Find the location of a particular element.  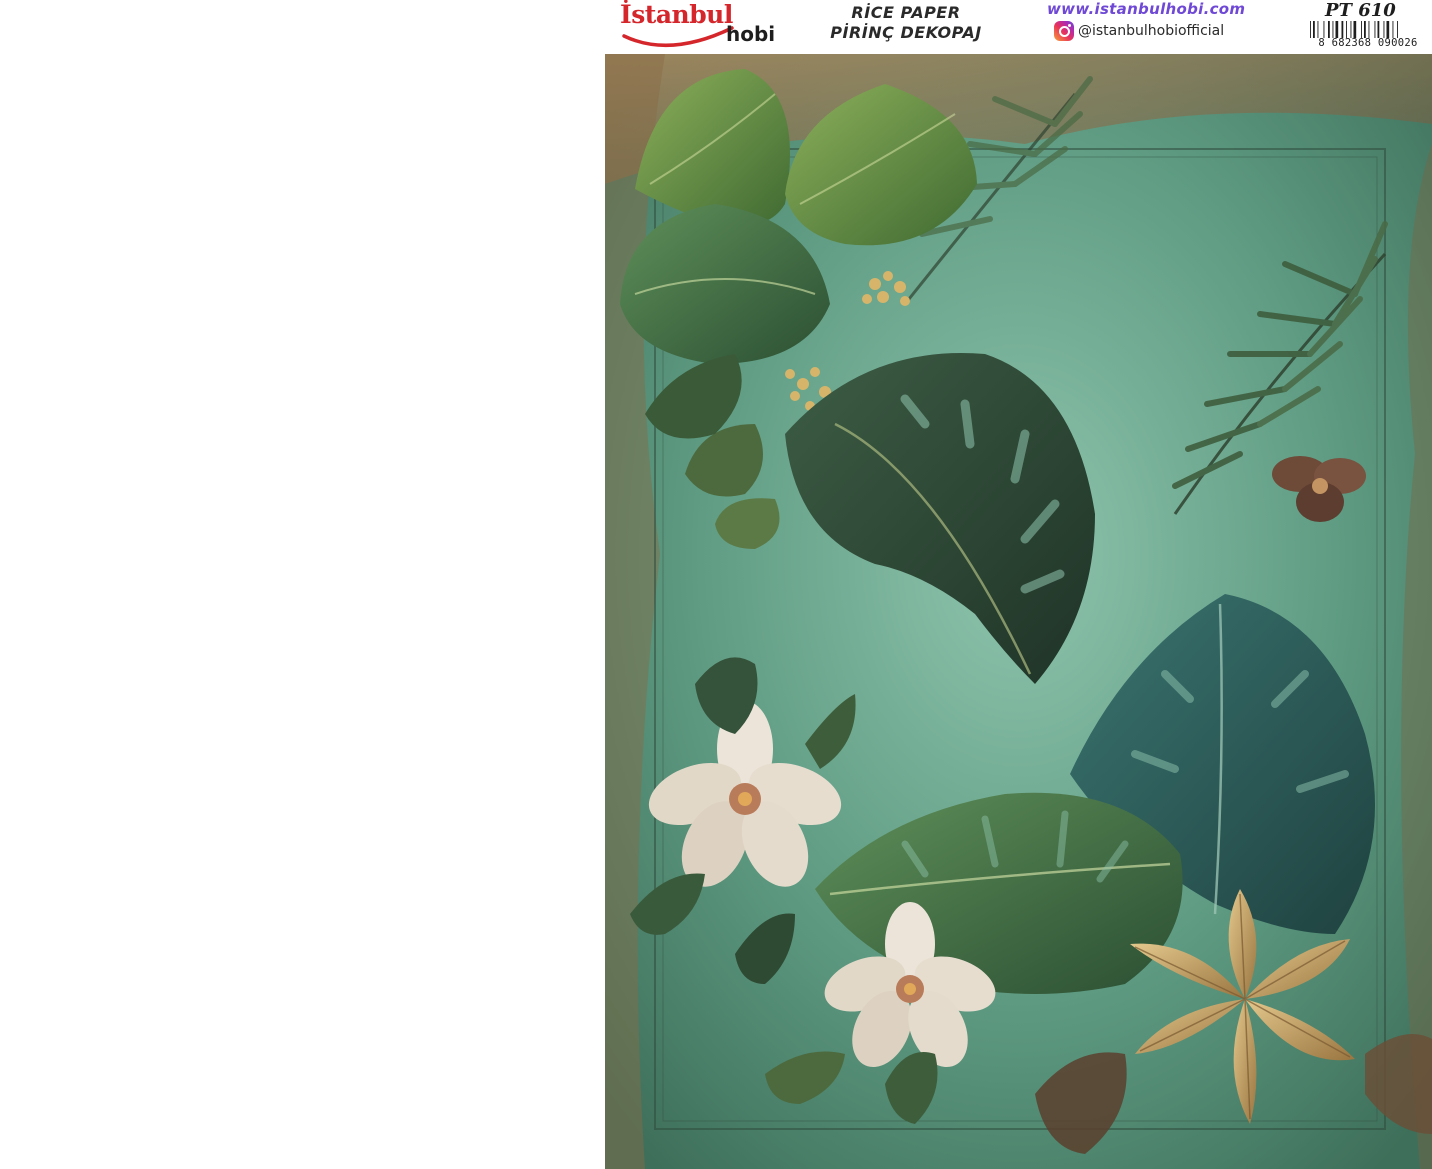

brand-logo: İstanbul hobi is located at coordinates (693, 25).